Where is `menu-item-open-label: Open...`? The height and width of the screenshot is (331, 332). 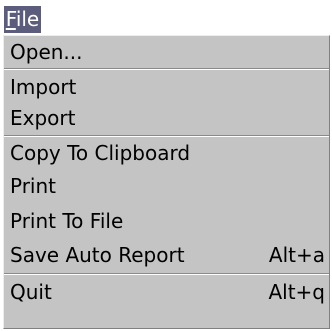
menu-item-open-label: Open... is located at coordinates (46, 52).